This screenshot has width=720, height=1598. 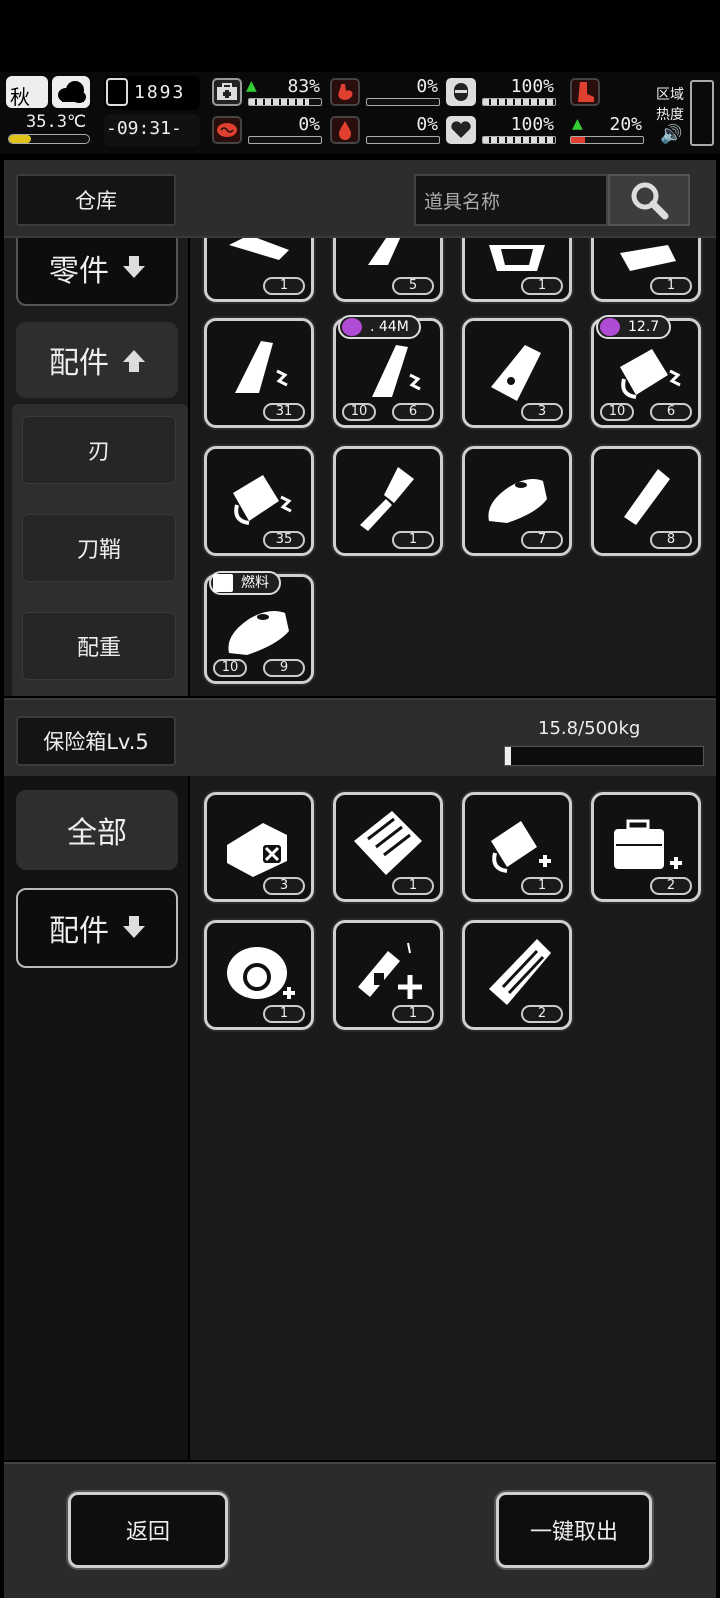 What do you see at coordinates (388, 270) in the screenshot?
I see `item-tile: 5` at bounding box center [388, 270].